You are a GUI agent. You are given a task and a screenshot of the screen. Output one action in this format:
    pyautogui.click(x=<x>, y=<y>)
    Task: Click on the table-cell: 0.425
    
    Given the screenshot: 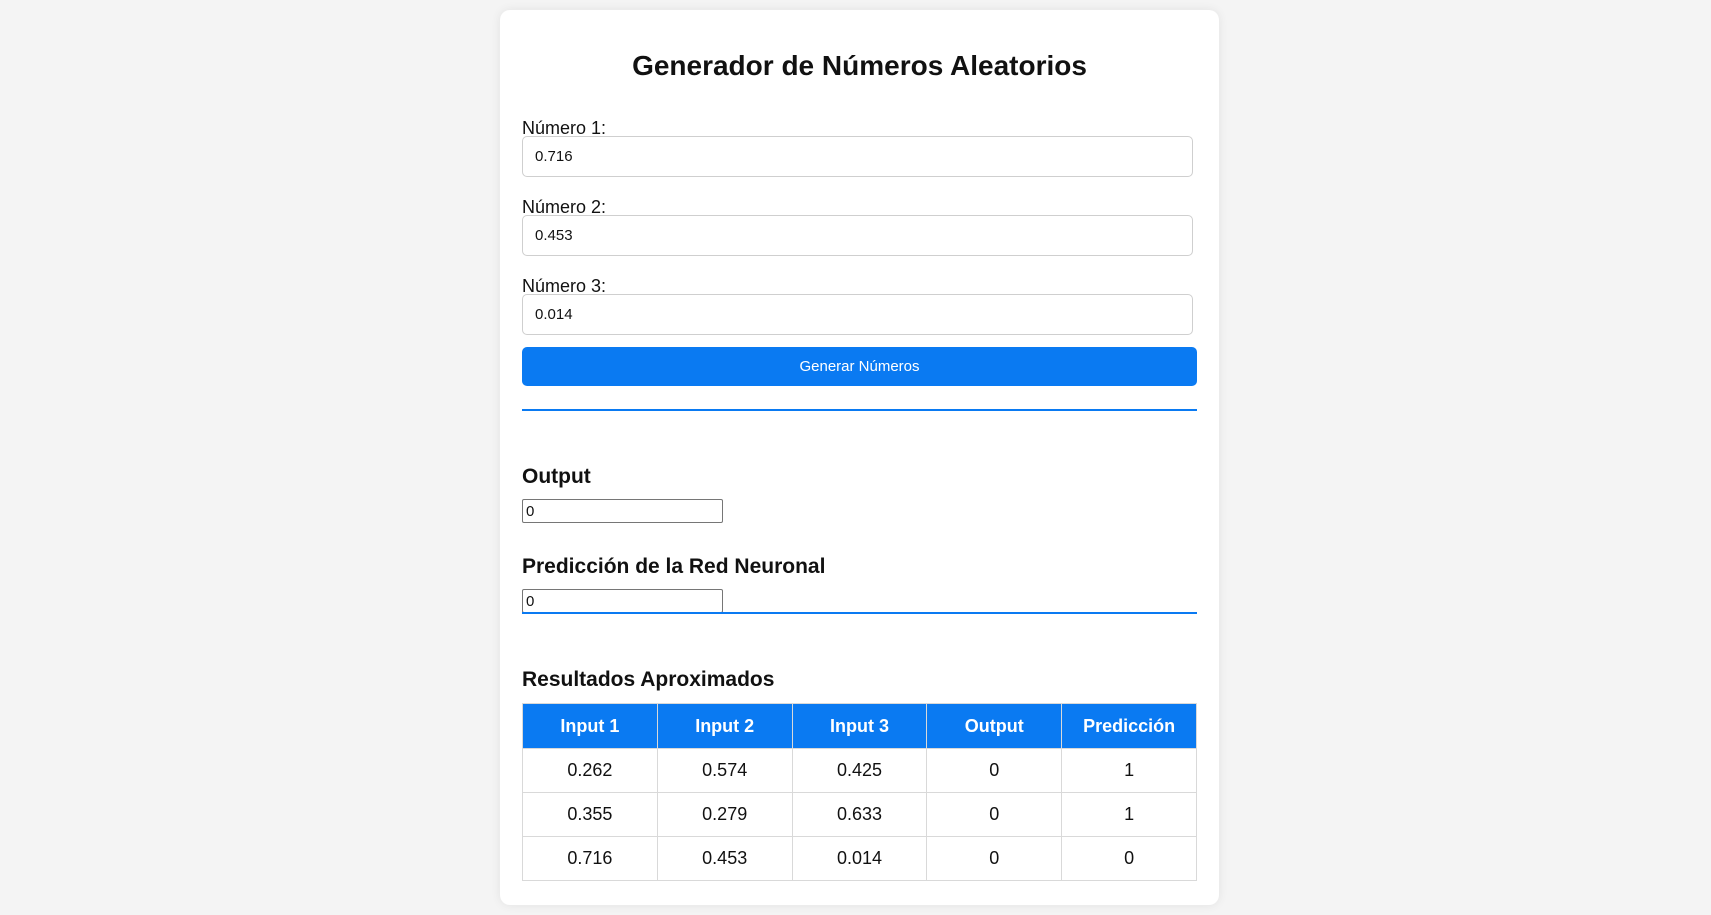 What is the action you would take?
    pyautogui.click(x=859, y=770)
    